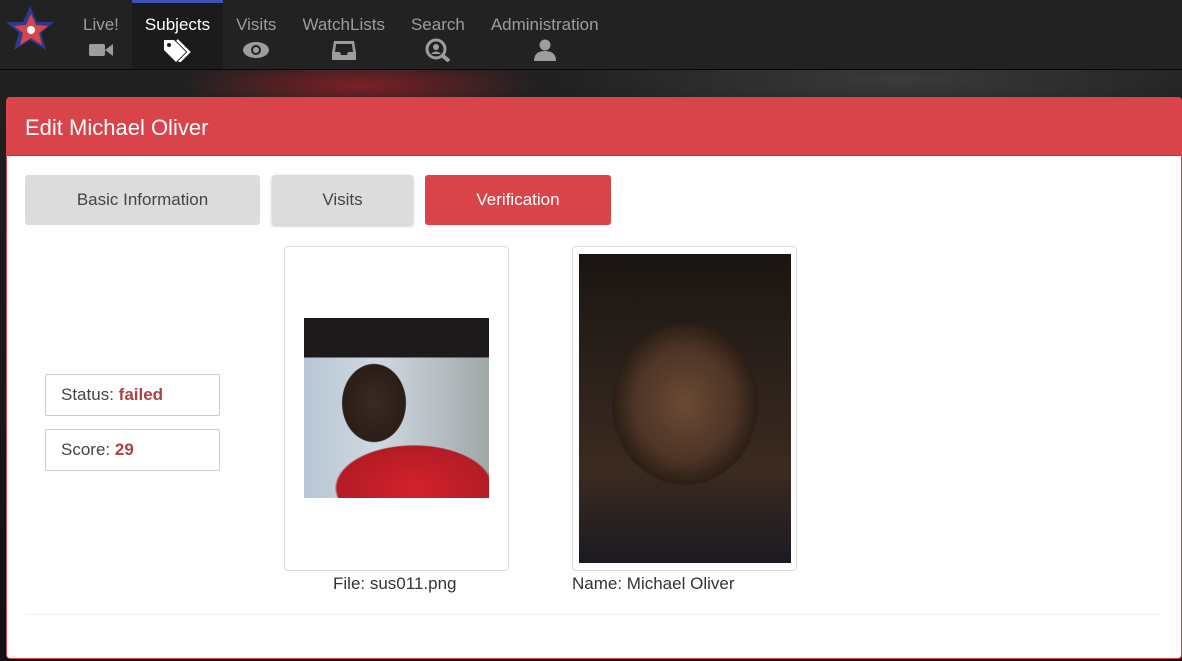 The width and height of the screenshot is (1182, 661). What do you see at coordinates (545, 50) in the screenshot?
I see `user-icon` at bounding box center [545, 50].